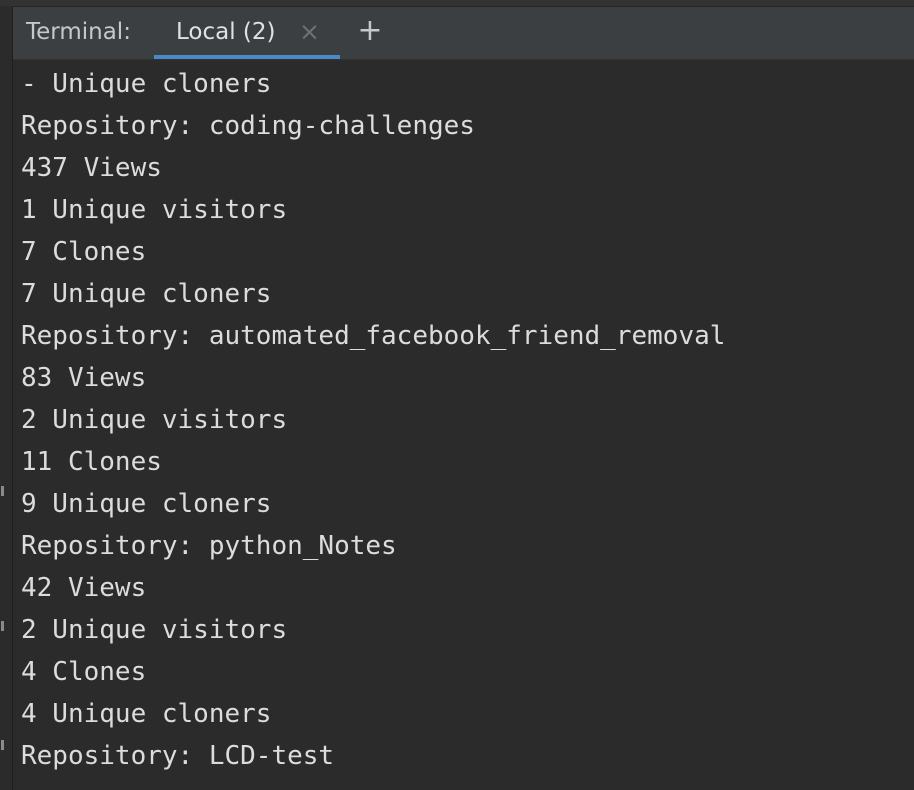 This screenshot has height=790, width=914. What do you see at coordinates (6, 398) in the screenshot?
I see `left-gutter` at bounding box center [6, 398].